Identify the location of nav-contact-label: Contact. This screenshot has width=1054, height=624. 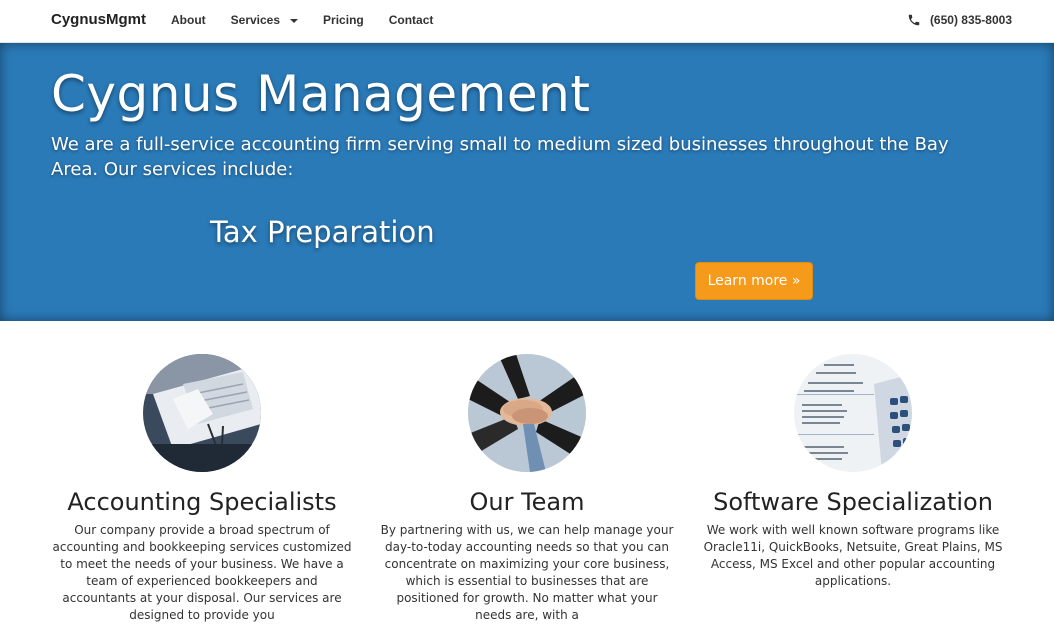
(411, 20).